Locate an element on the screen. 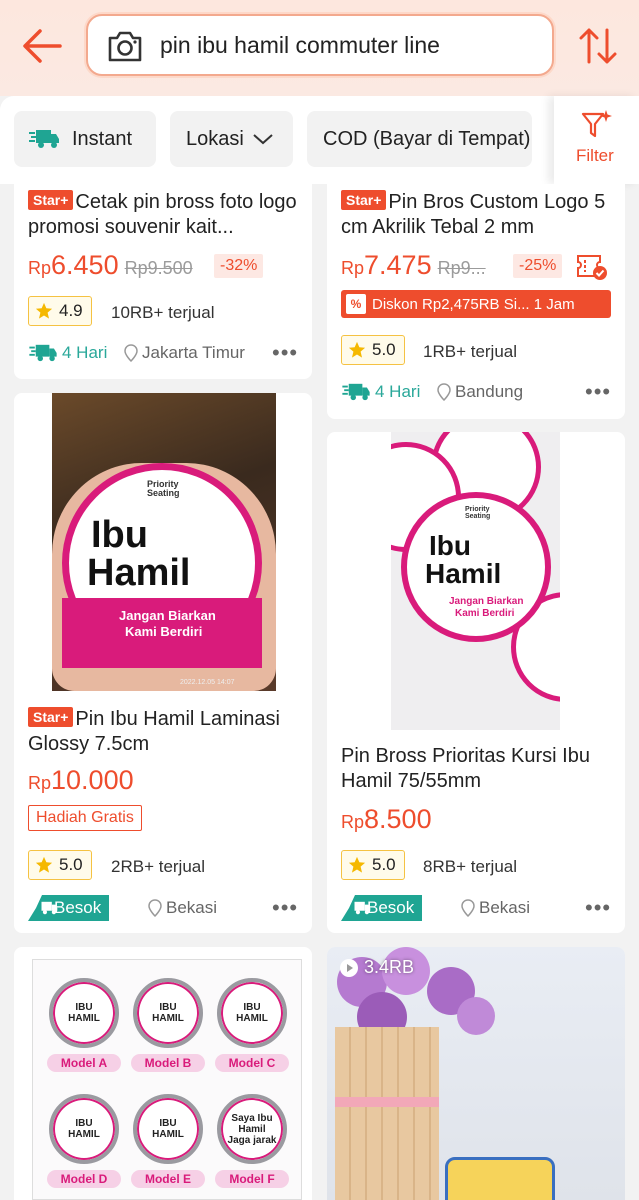  percent-icon: % is located at coordinates (356, 304).